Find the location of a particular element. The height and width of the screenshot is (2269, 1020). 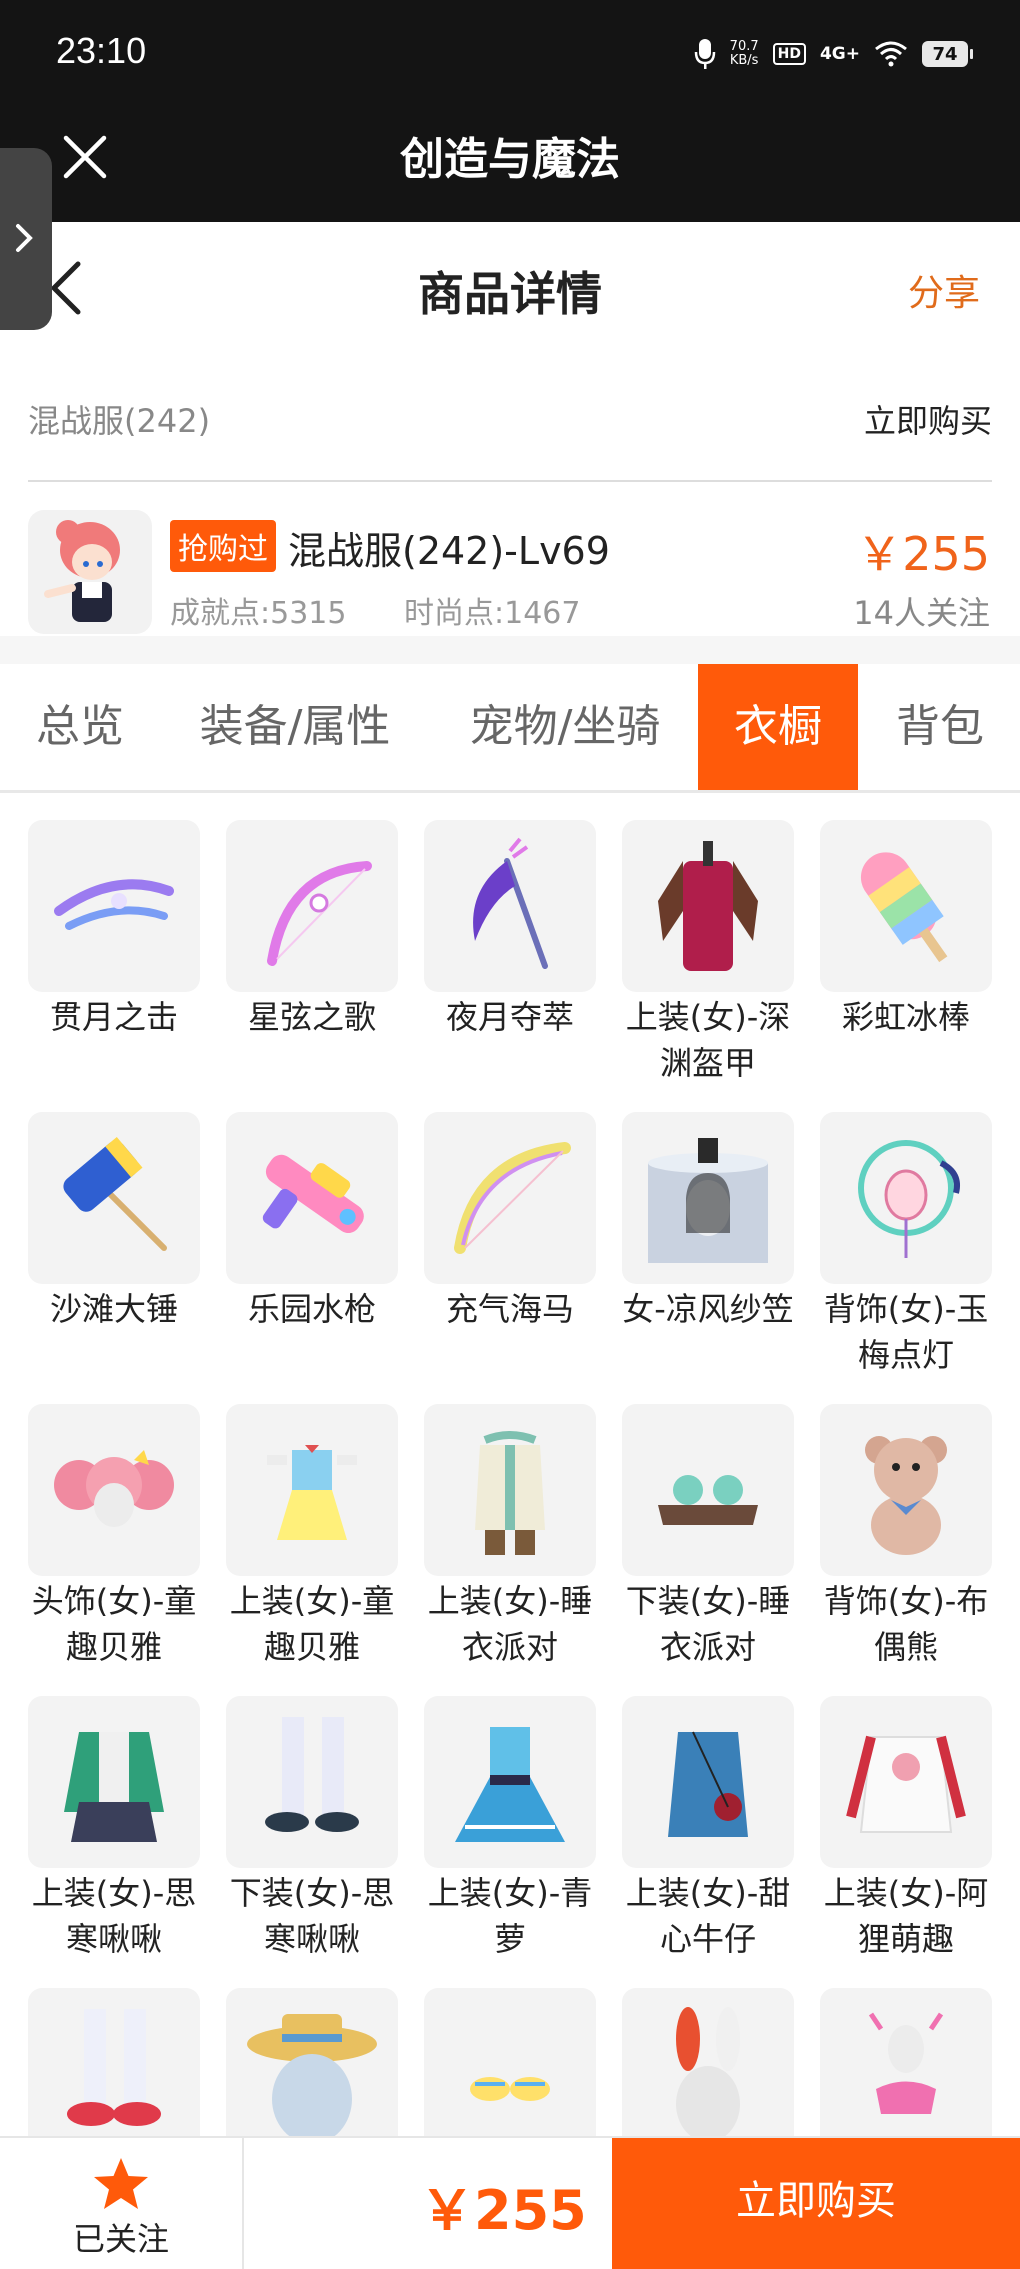

pajama-top-icon is located at coordinates (510, 1490).